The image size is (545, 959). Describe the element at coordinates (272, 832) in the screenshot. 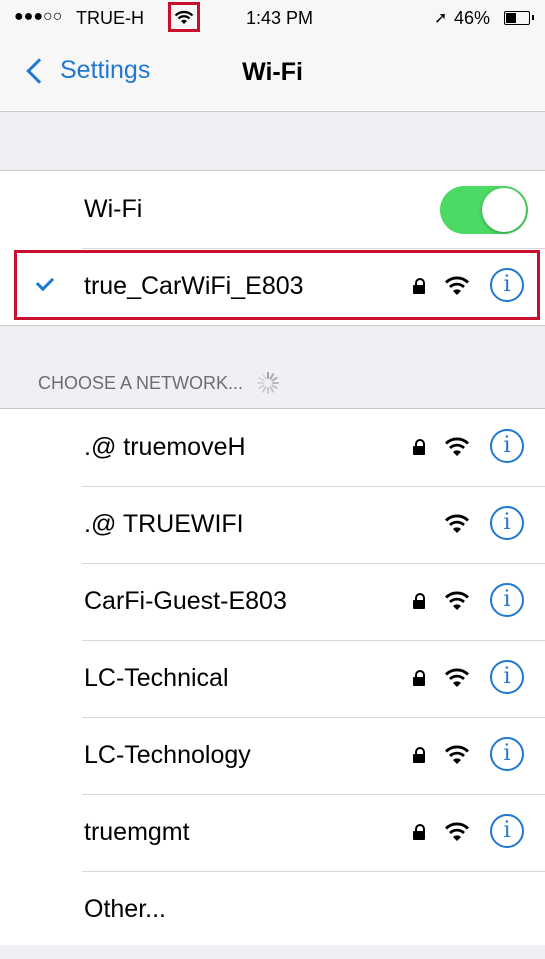

I see `network-row: truemgmt i` at that location.